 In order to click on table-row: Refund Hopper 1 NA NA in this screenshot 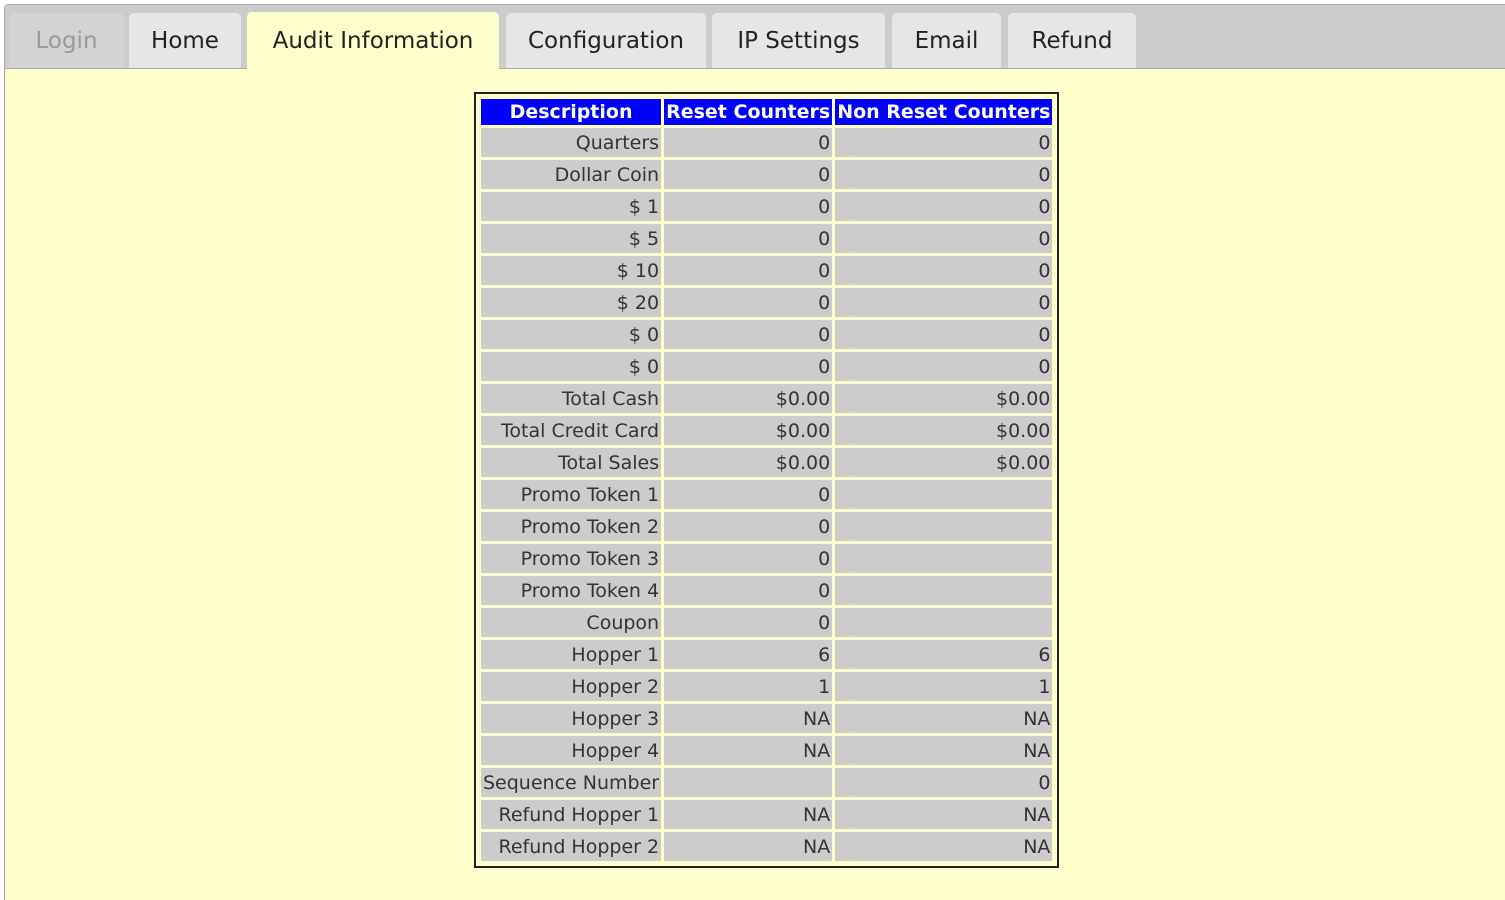, I will do `click(767, 814)`.